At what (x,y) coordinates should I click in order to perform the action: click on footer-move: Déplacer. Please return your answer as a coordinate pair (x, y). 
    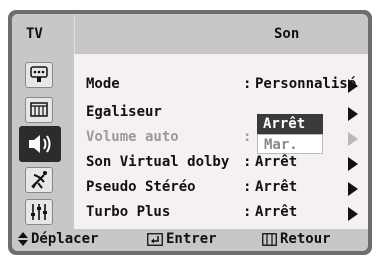
    Looking at the image, I should click on (58, 239).